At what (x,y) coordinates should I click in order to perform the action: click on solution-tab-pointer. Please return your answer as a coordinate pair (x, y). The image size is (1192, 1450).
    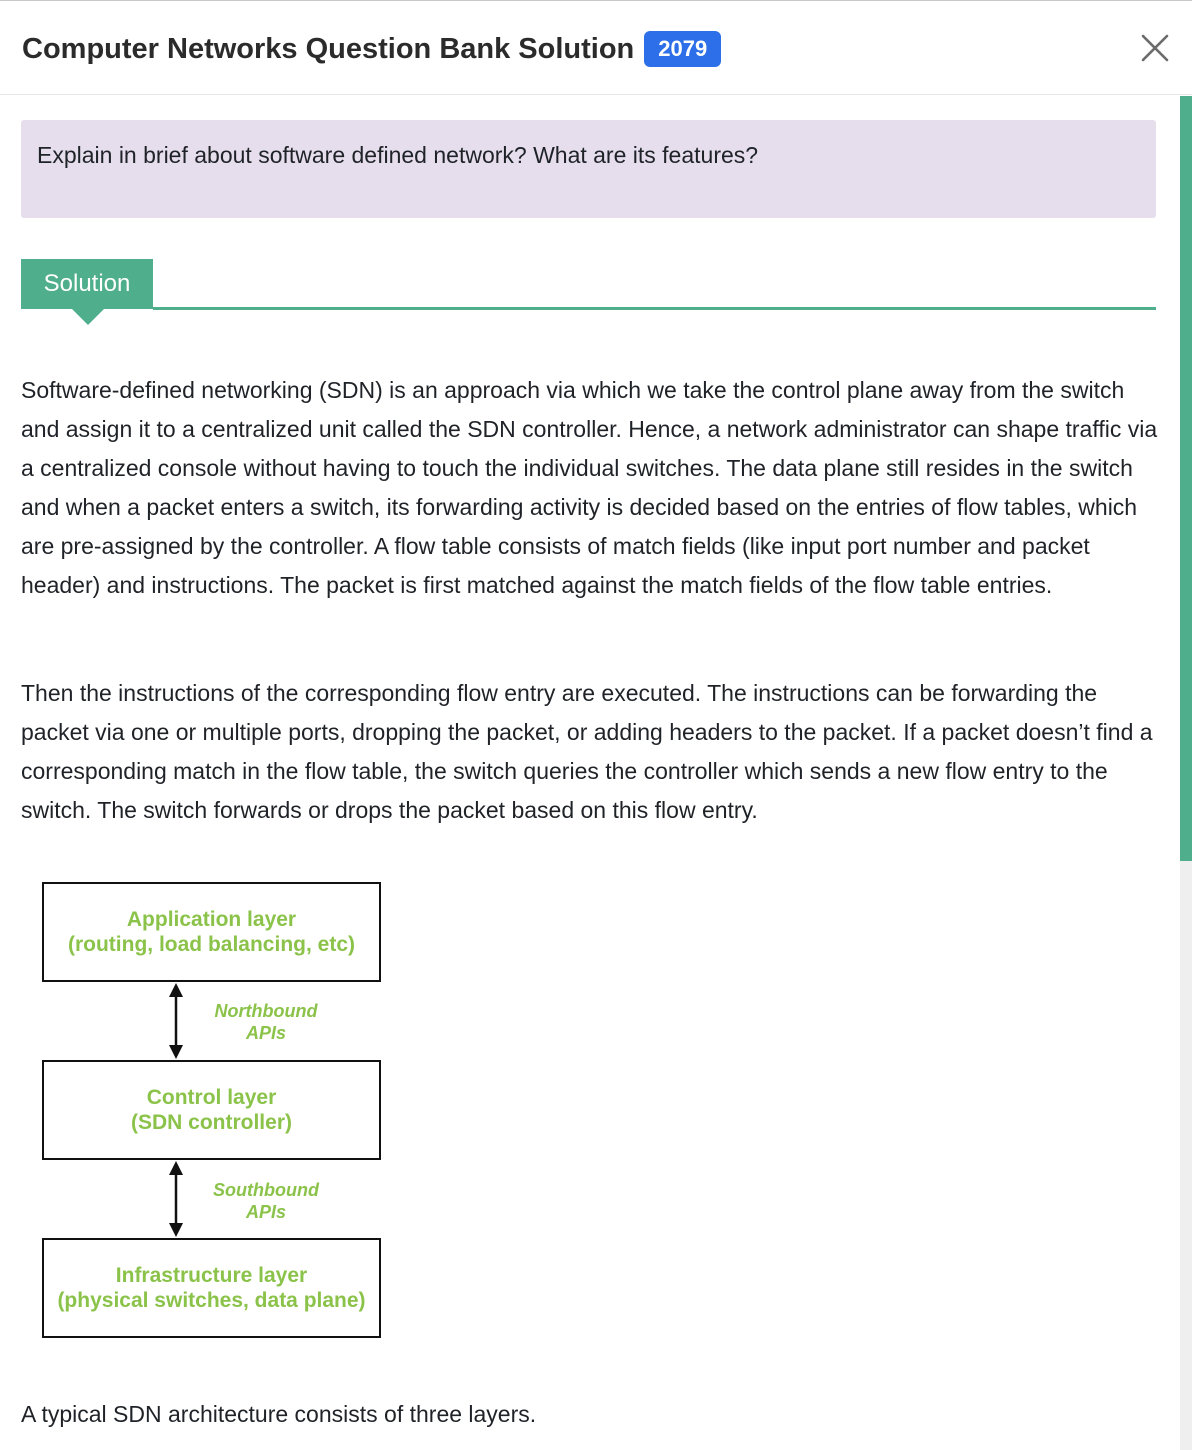
    Looking at the image, I should click on (88, 317).